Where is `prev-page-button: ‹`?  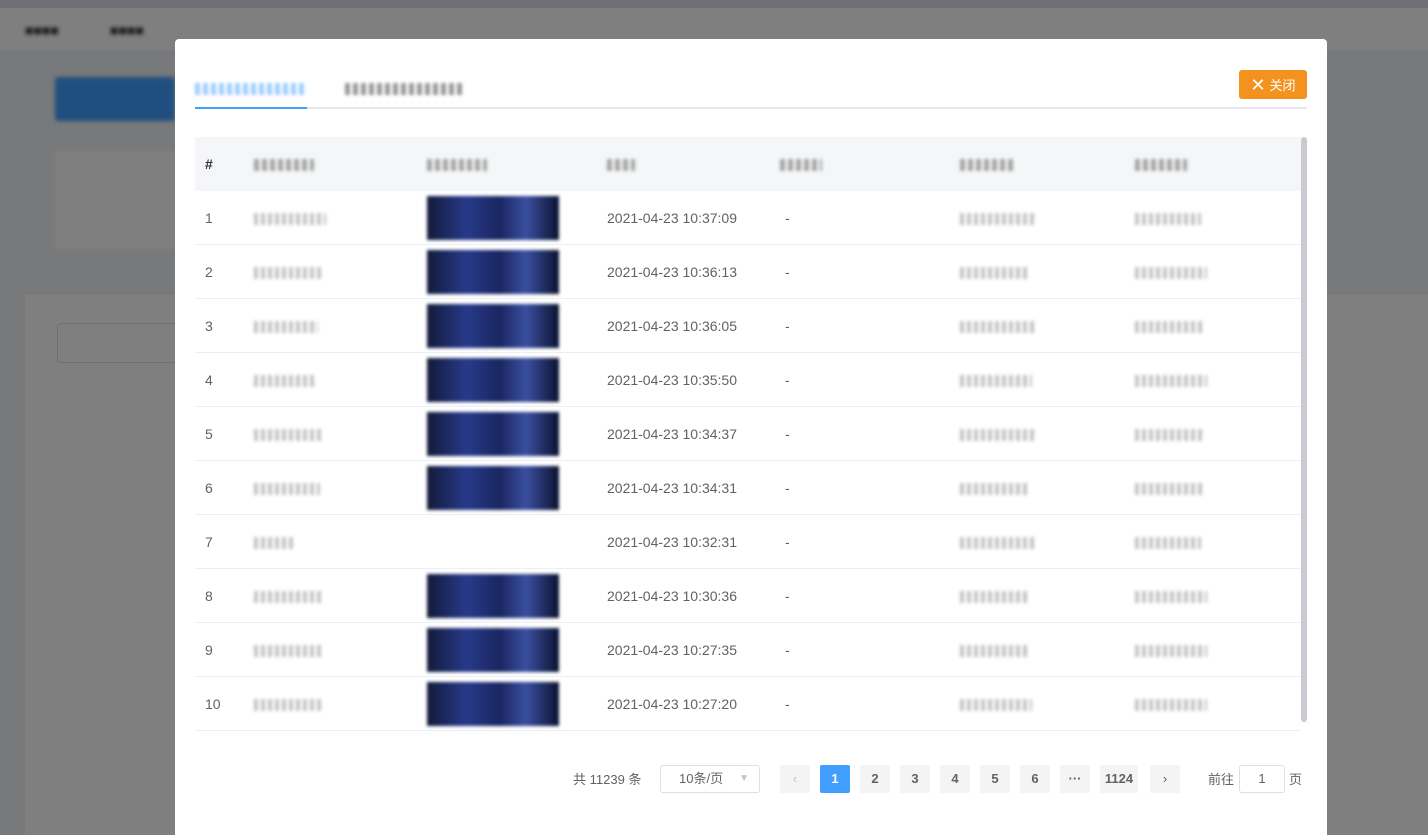 prev-page-button: ‹ is located at coordinates (795, 779).